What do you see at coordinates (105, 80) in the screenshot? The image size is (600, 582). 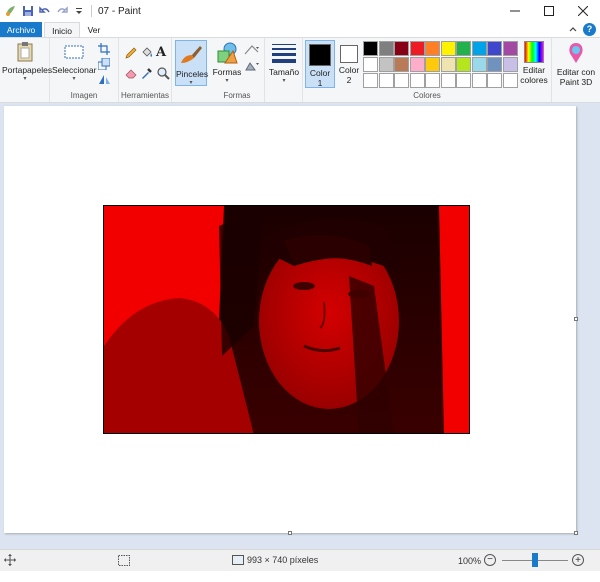 I see `rotate-icon` at bounding box center [105, 80].